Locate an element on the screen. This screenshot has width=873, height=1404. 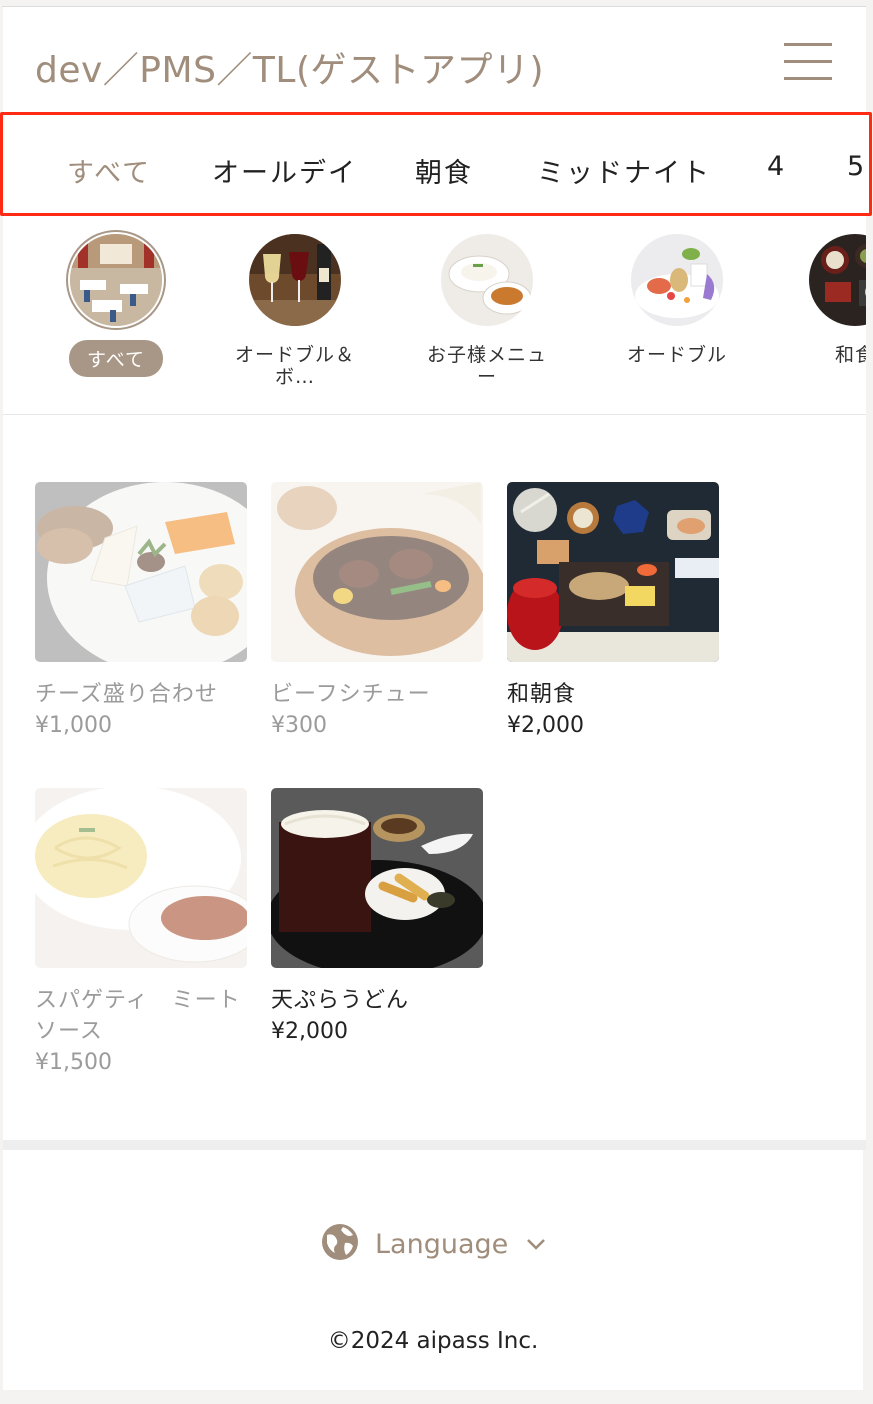
menu-item-card: 和朝食 ¥2,000 is located at coordinates (613, 610).